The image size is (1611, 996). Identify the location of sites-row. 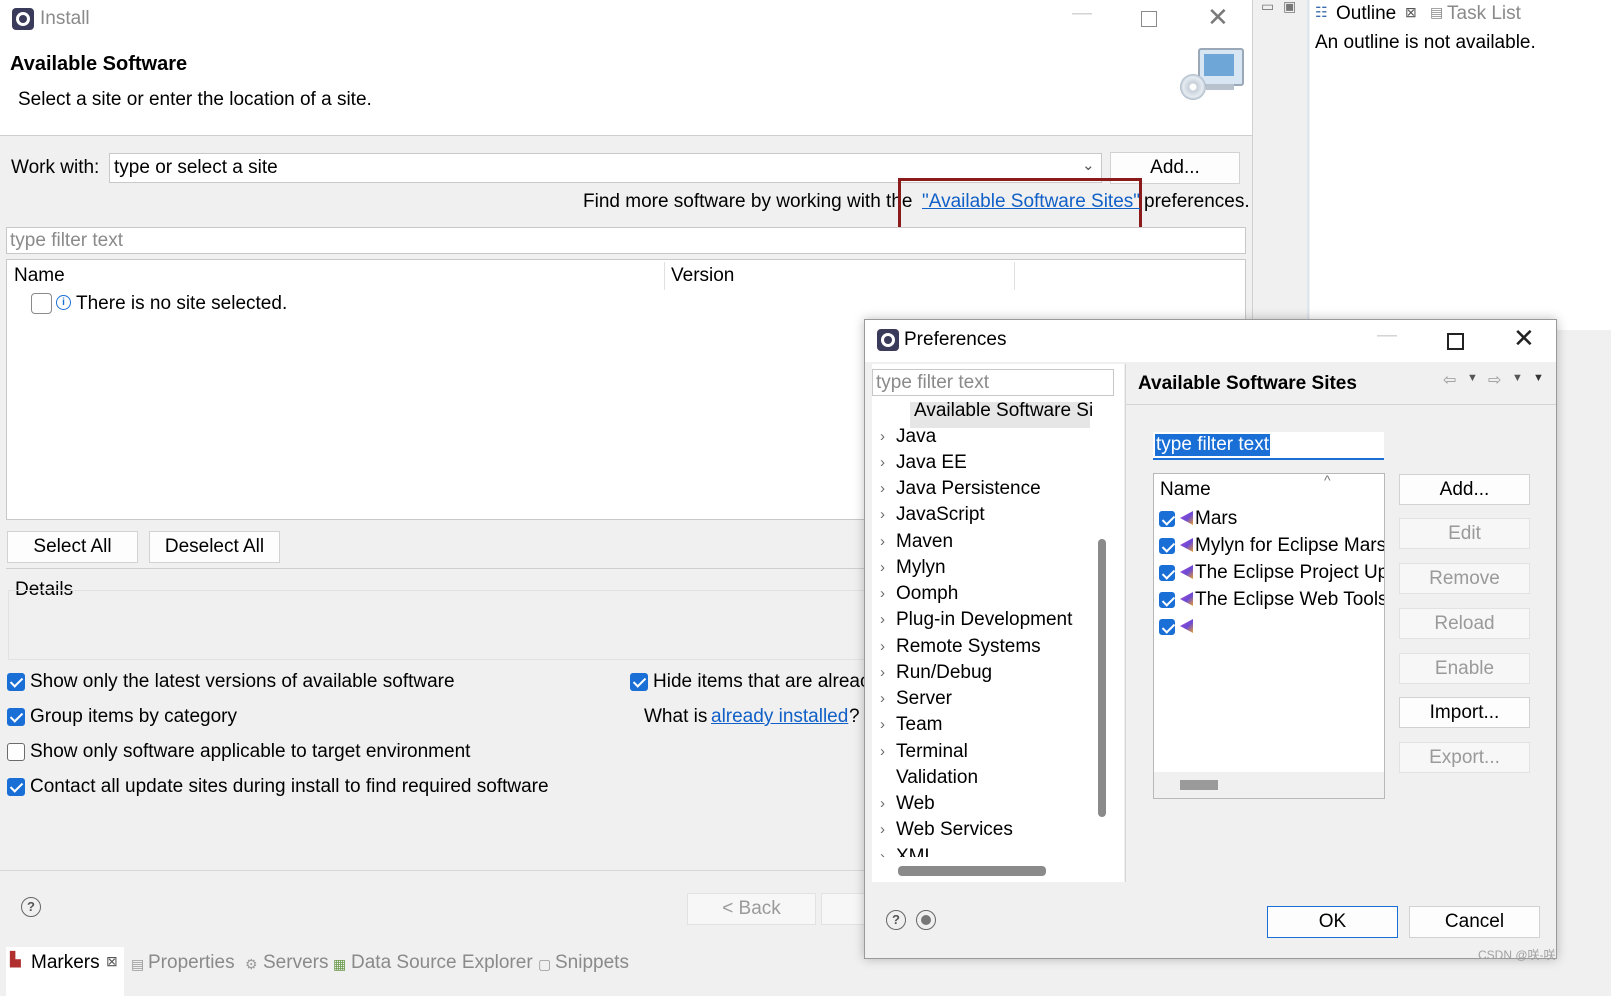
(1269, 627).